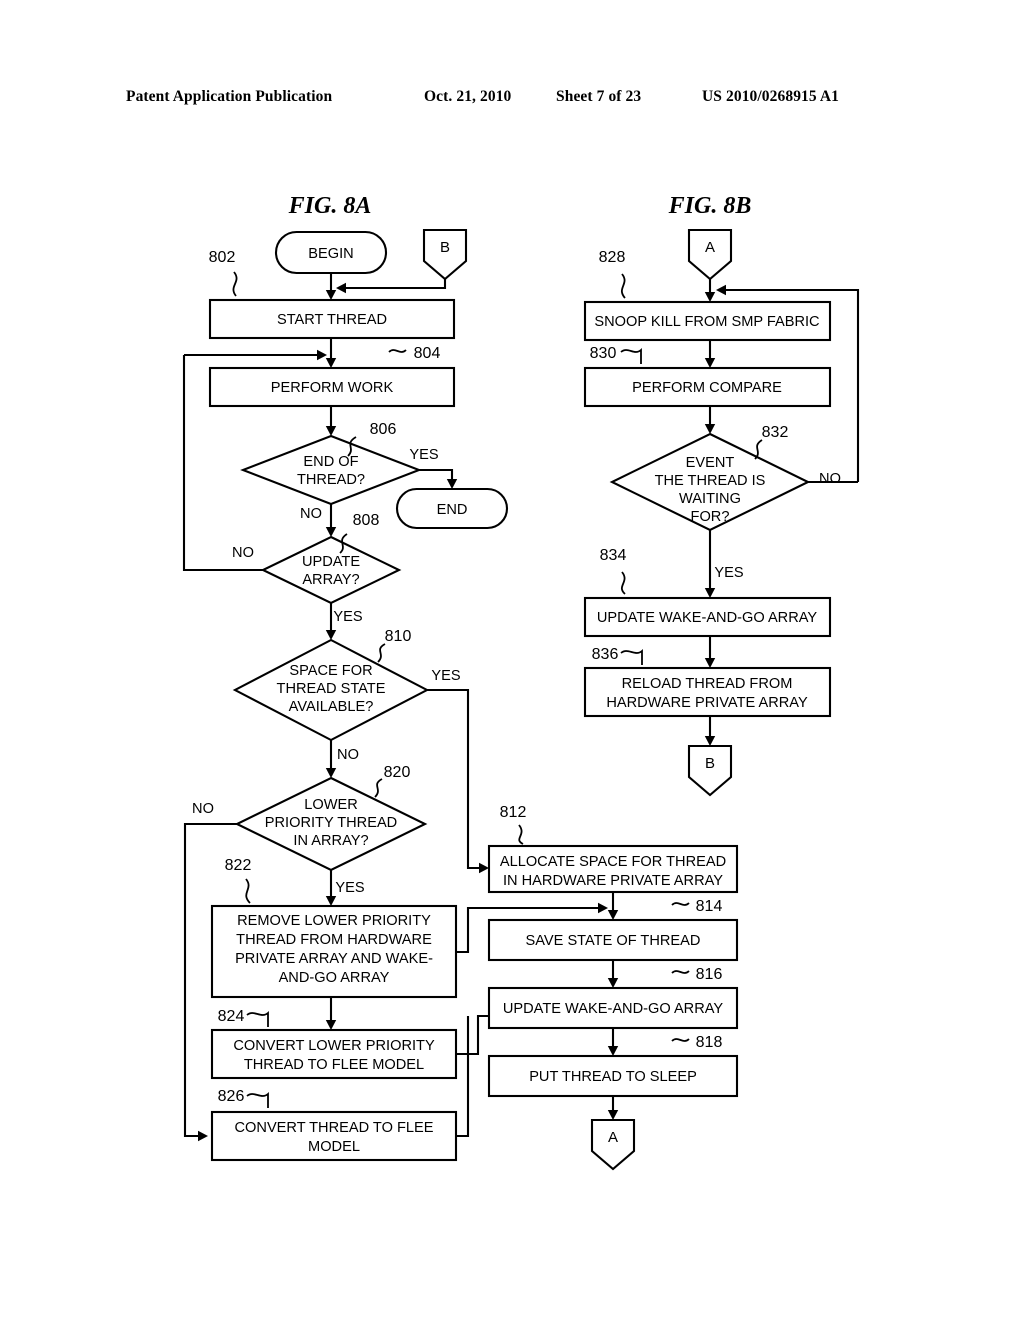  I want to click on decision-832-line4: FOR?, so click(710, 517).